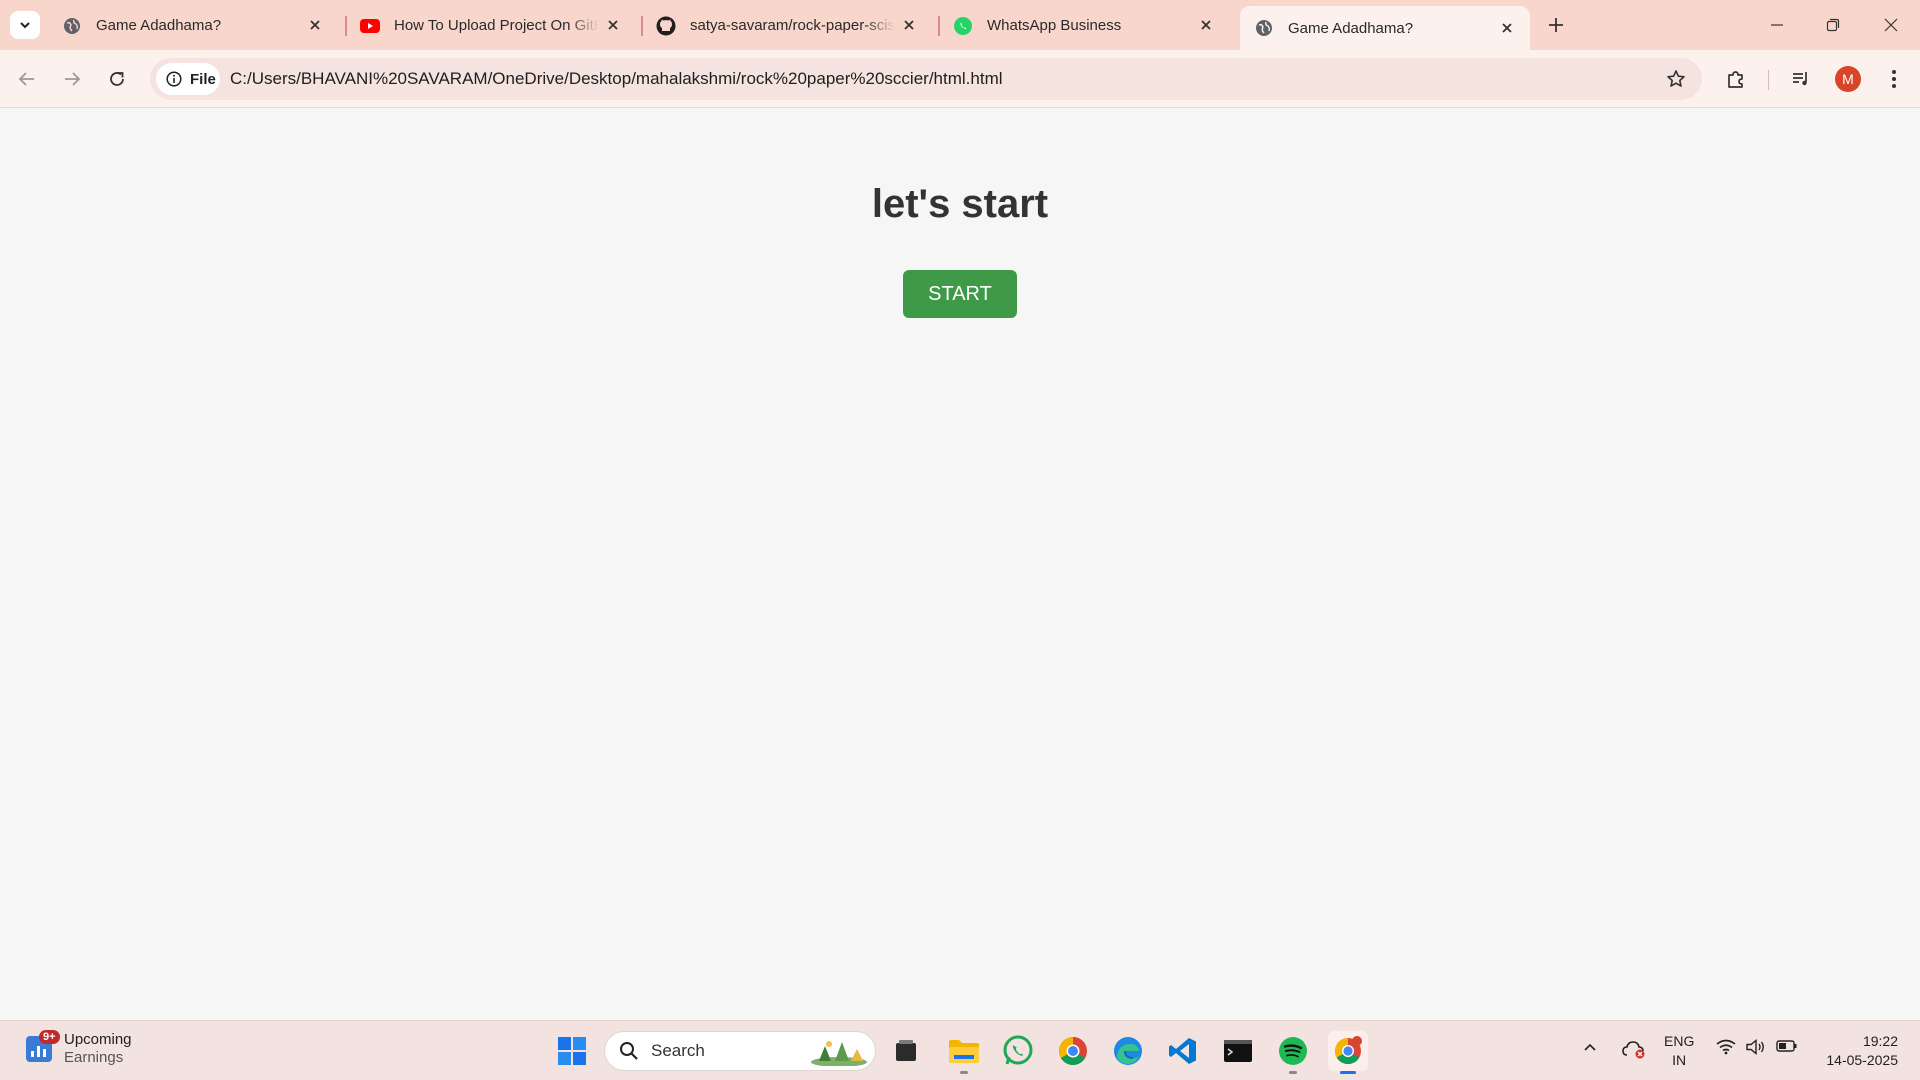 The image size is (1920, 1080). I want to click on arrow-left-icon, so click(26, 79).